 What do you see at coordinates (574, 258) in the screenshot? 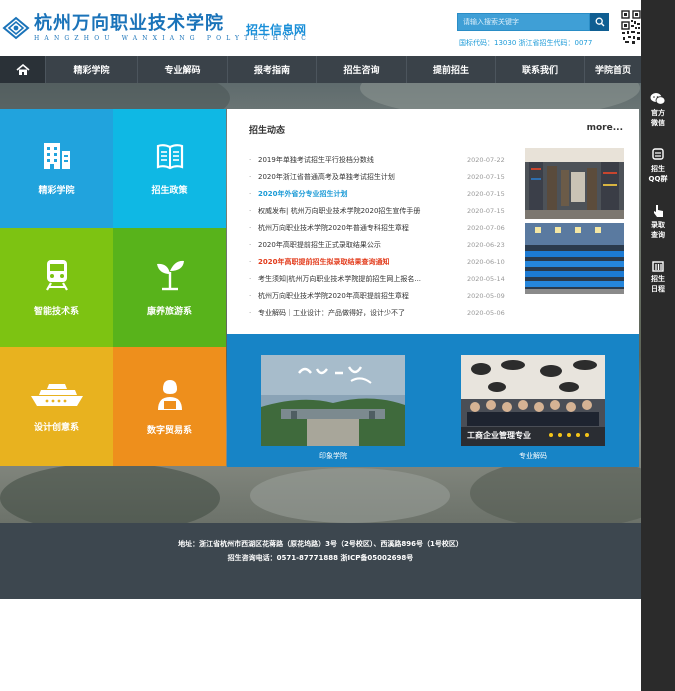
I see `auditorium-photo` at bounding box center [574, 258].